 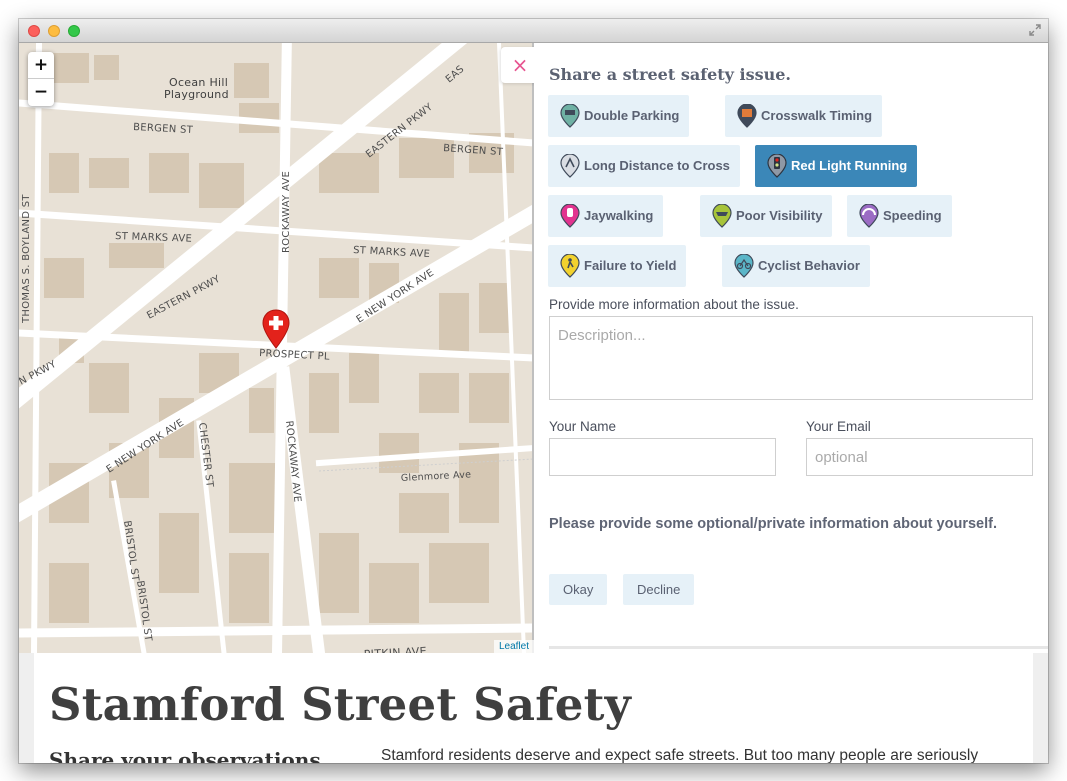 I want to click on speeding-icon, so click(x=869, y=216).